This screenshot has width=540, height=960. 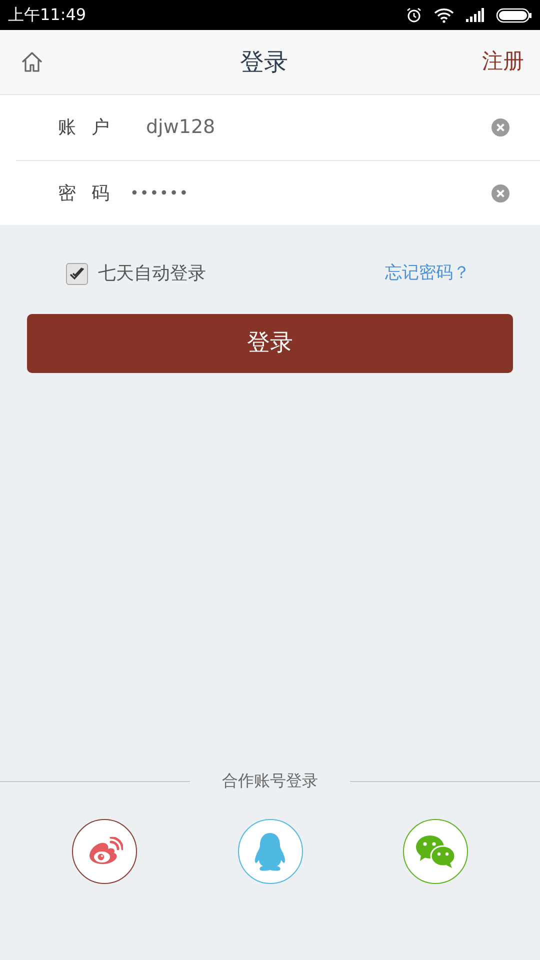 I want to click on alarm-icon, so click(x=414, y=15).